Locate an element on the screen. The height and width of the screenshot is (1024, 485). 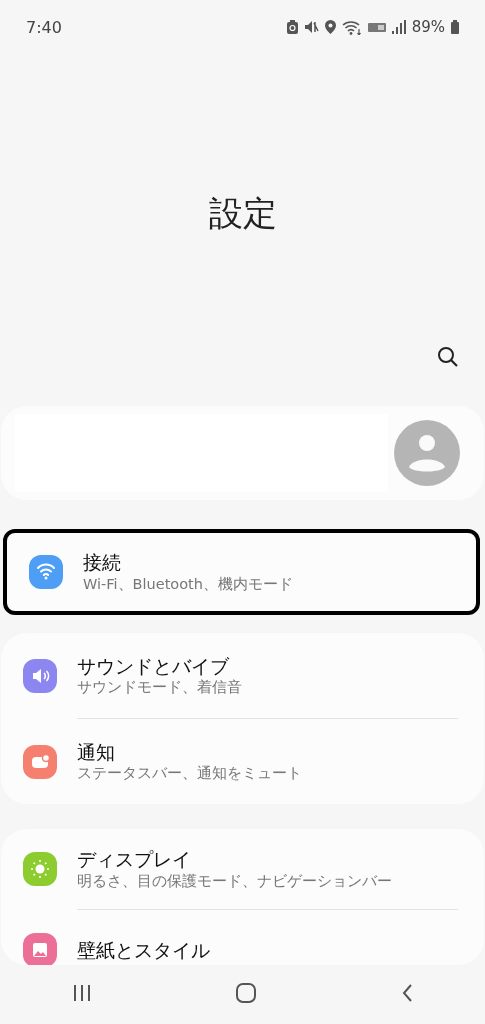
settings-item: サウンドとバイブ サウンドモード、着信音 is located at coordinates (242, 675).